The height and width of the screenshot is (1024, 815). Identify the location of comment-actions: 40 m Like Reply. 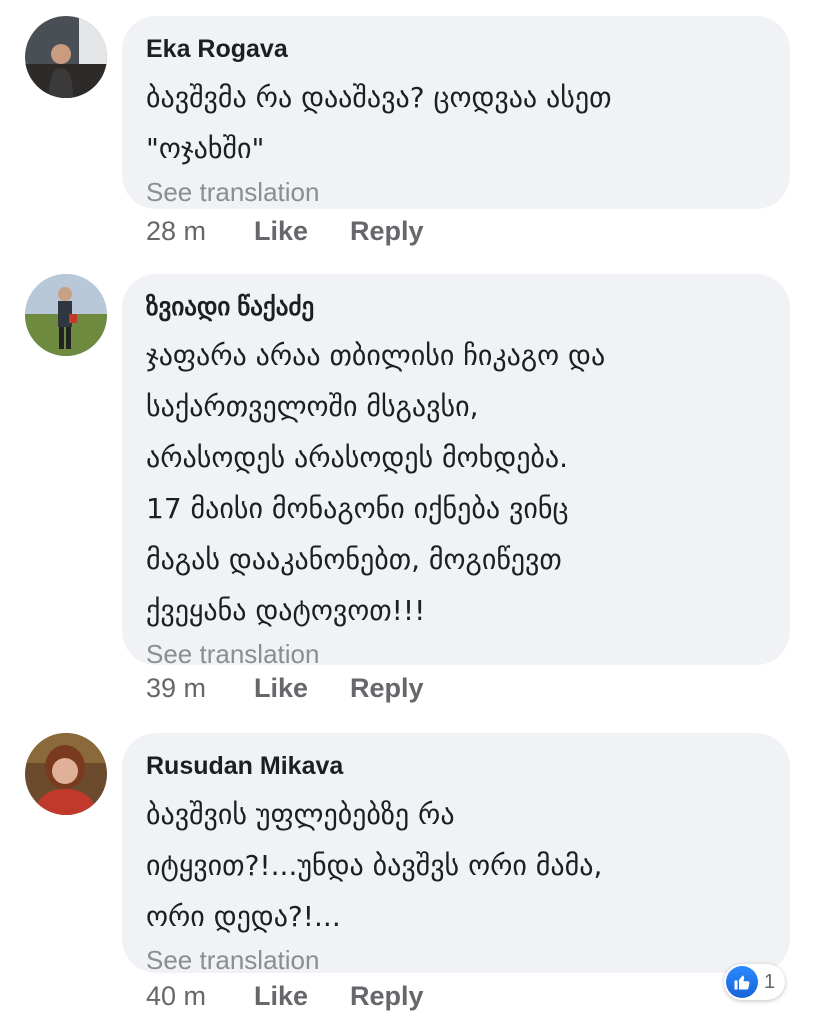
(306, 996).